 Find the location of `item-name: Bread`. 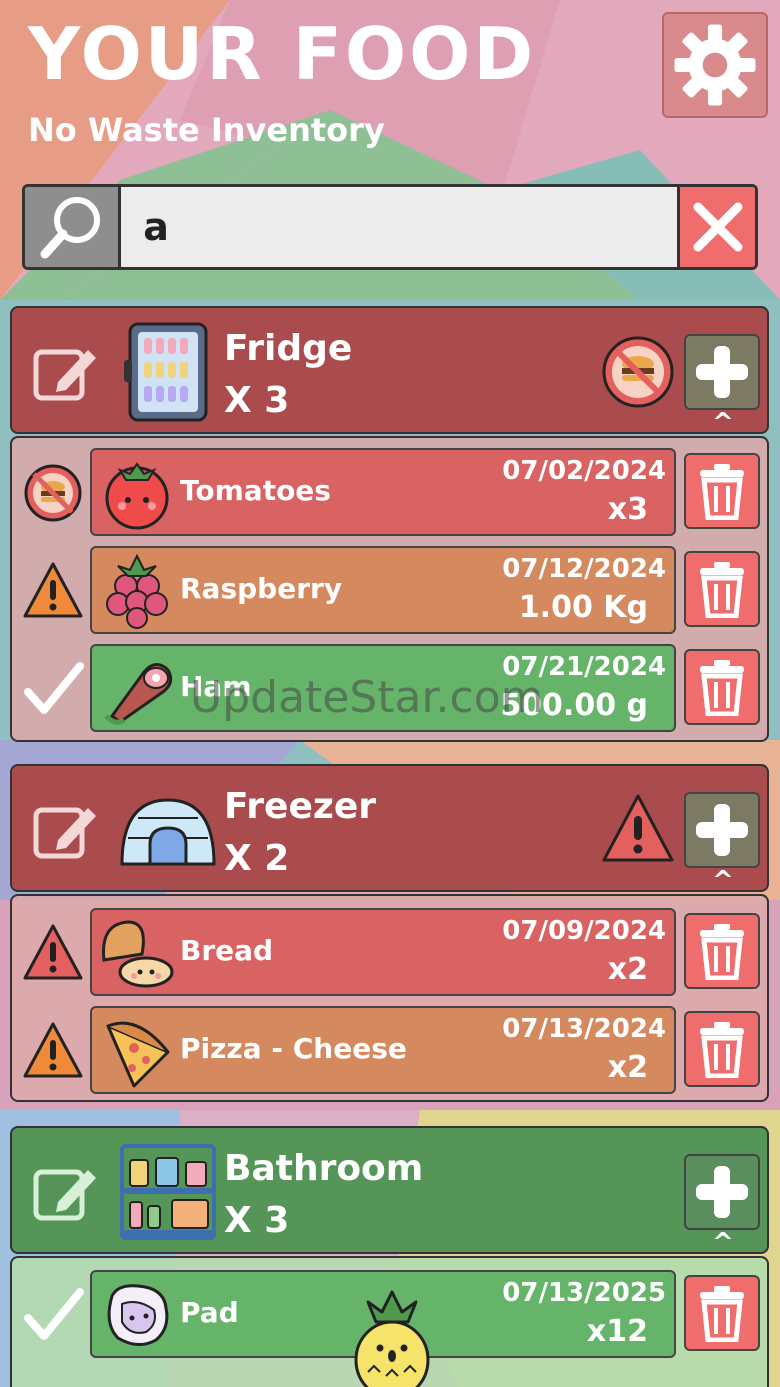

item-name: Bread is located at coordinates (227, 950).